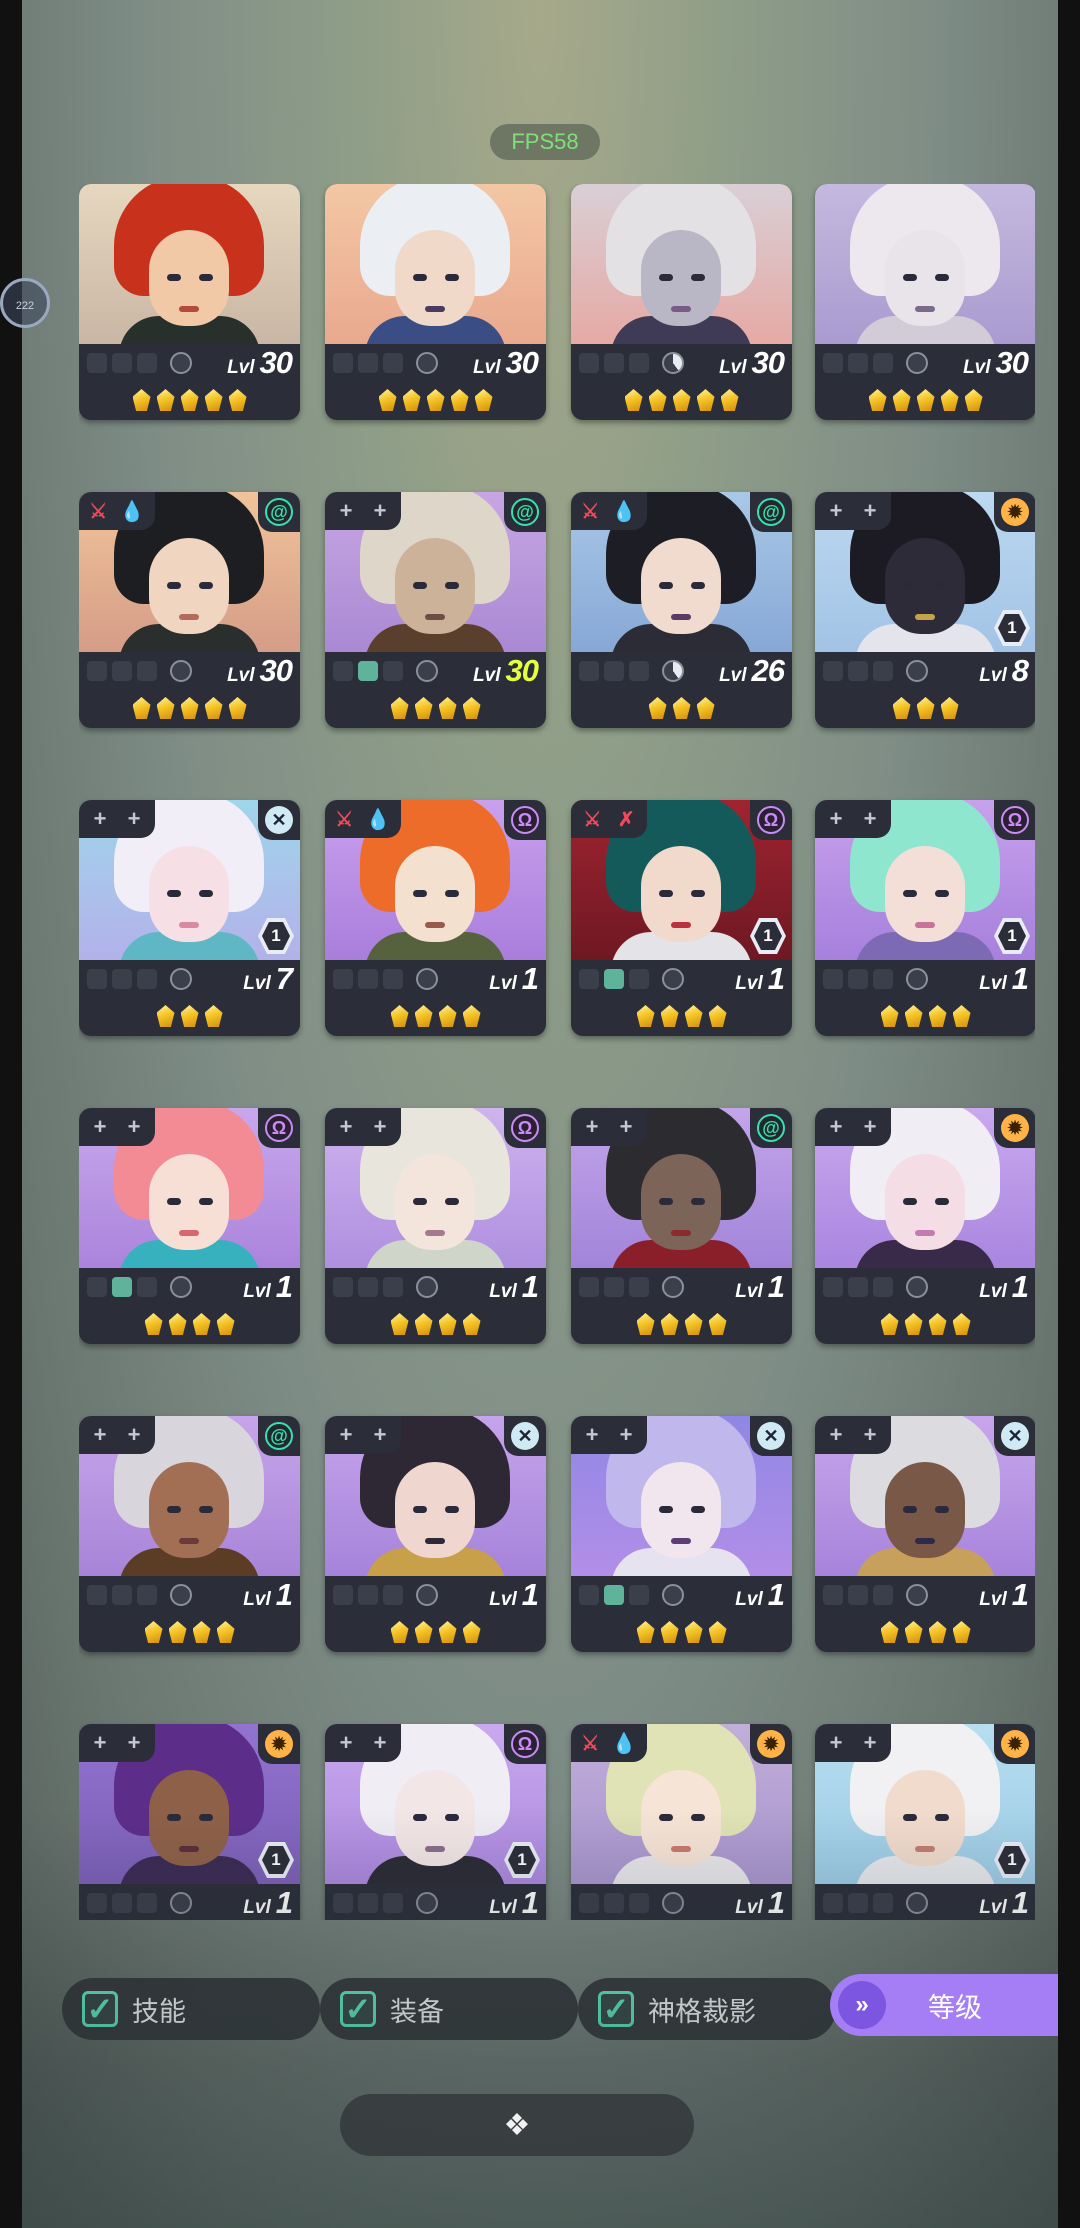  Describe the element at coordinates (344, 819) in the screenshot. I see `sword-icon: ⚔` at that location.